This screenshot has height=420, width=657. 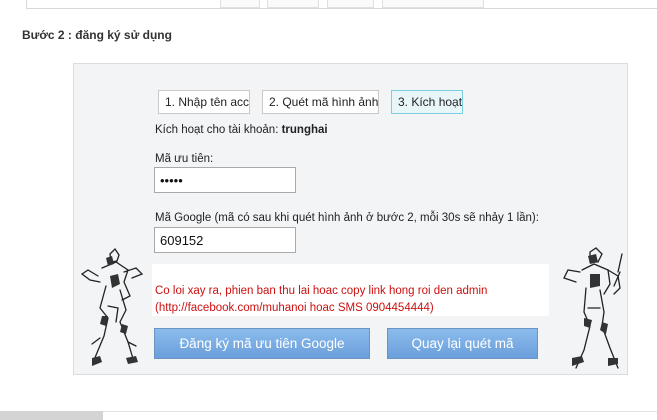 I want to click on priority-code-label: Mã ưu tiên:, so click(x=184, y=159).